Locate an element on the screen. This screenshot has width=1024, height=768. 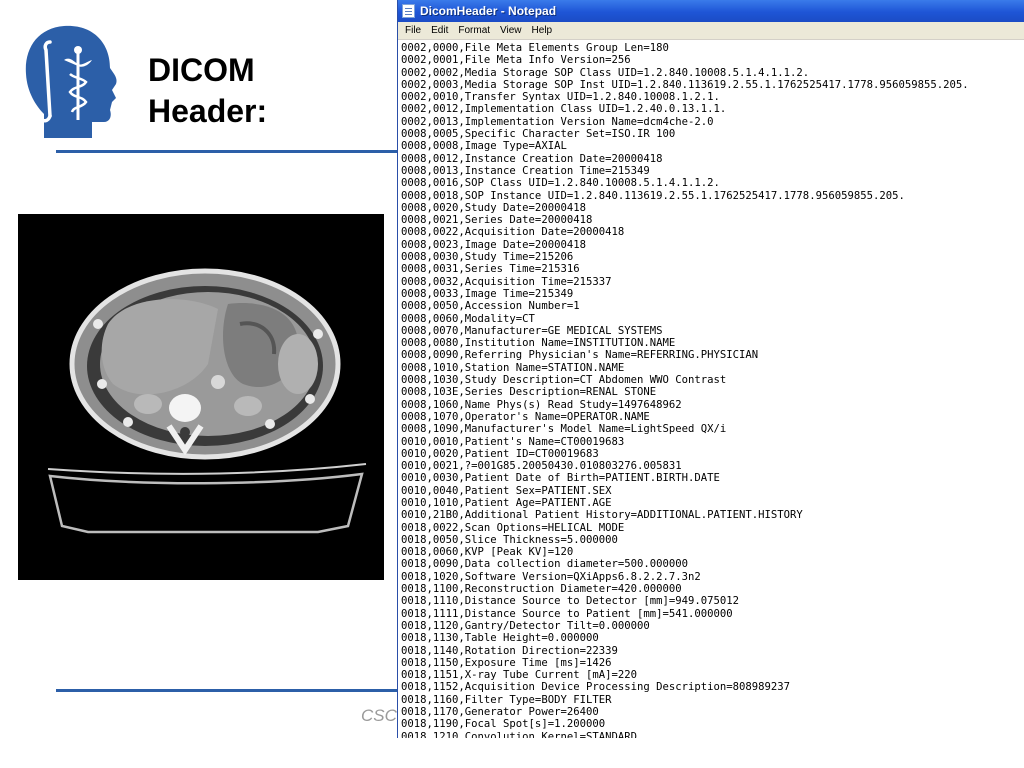
menu-edit: Edit is located at coordinates (439, 30).